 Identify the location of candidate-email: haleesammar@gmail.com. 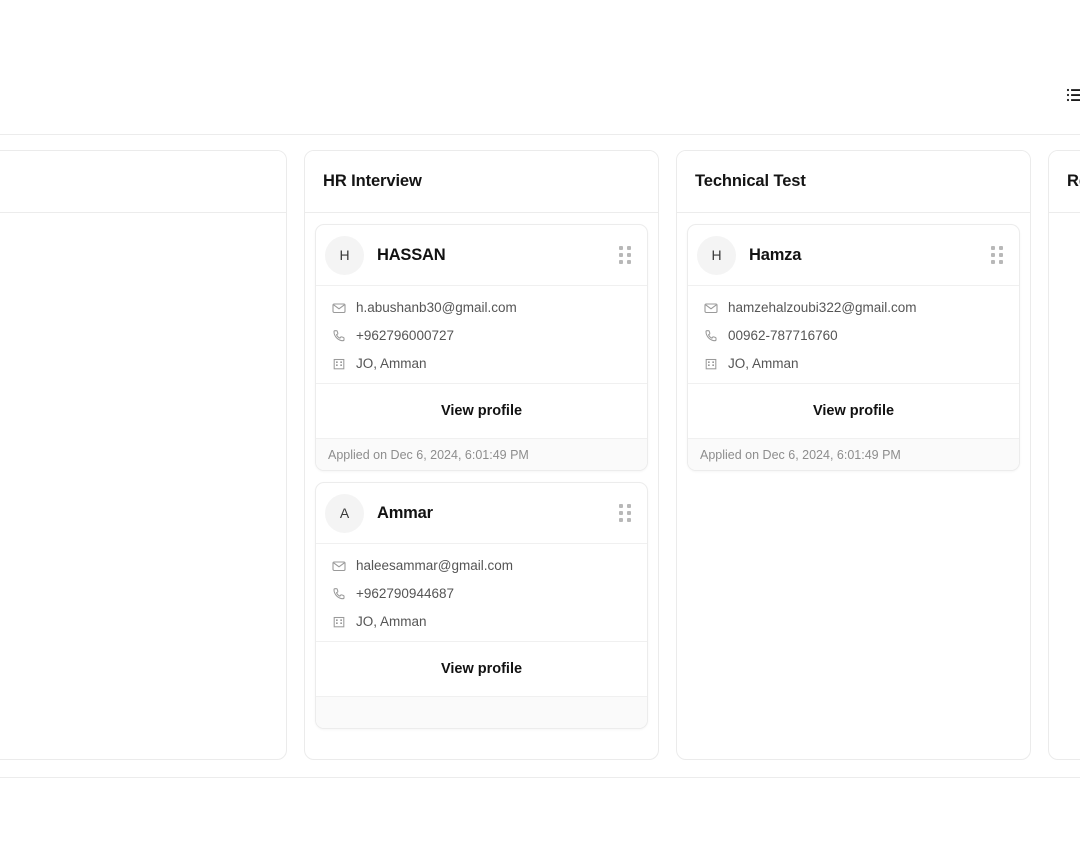
(435, 565).